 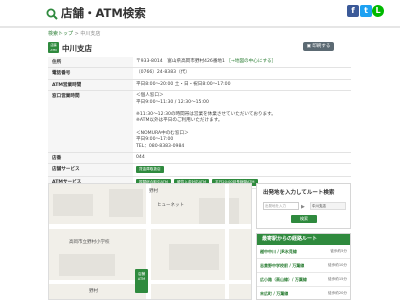 What do you see at coordinates (89, 242) in the screenshot?
I see `map-label: 高岡市立野村小学校` at bounding box center [89, 242].